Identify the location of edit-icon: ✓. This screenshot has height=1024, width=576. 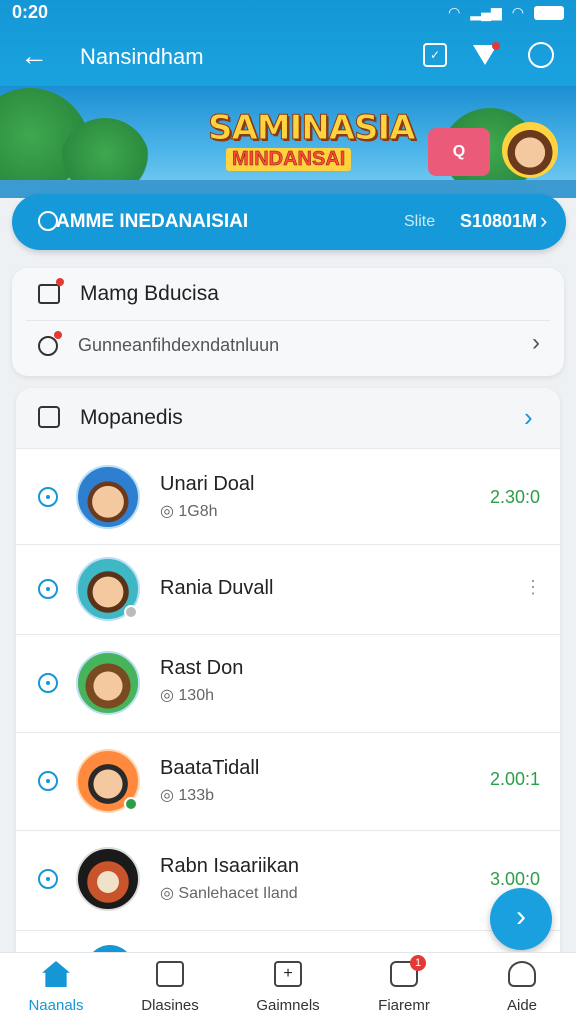
(435, 55).